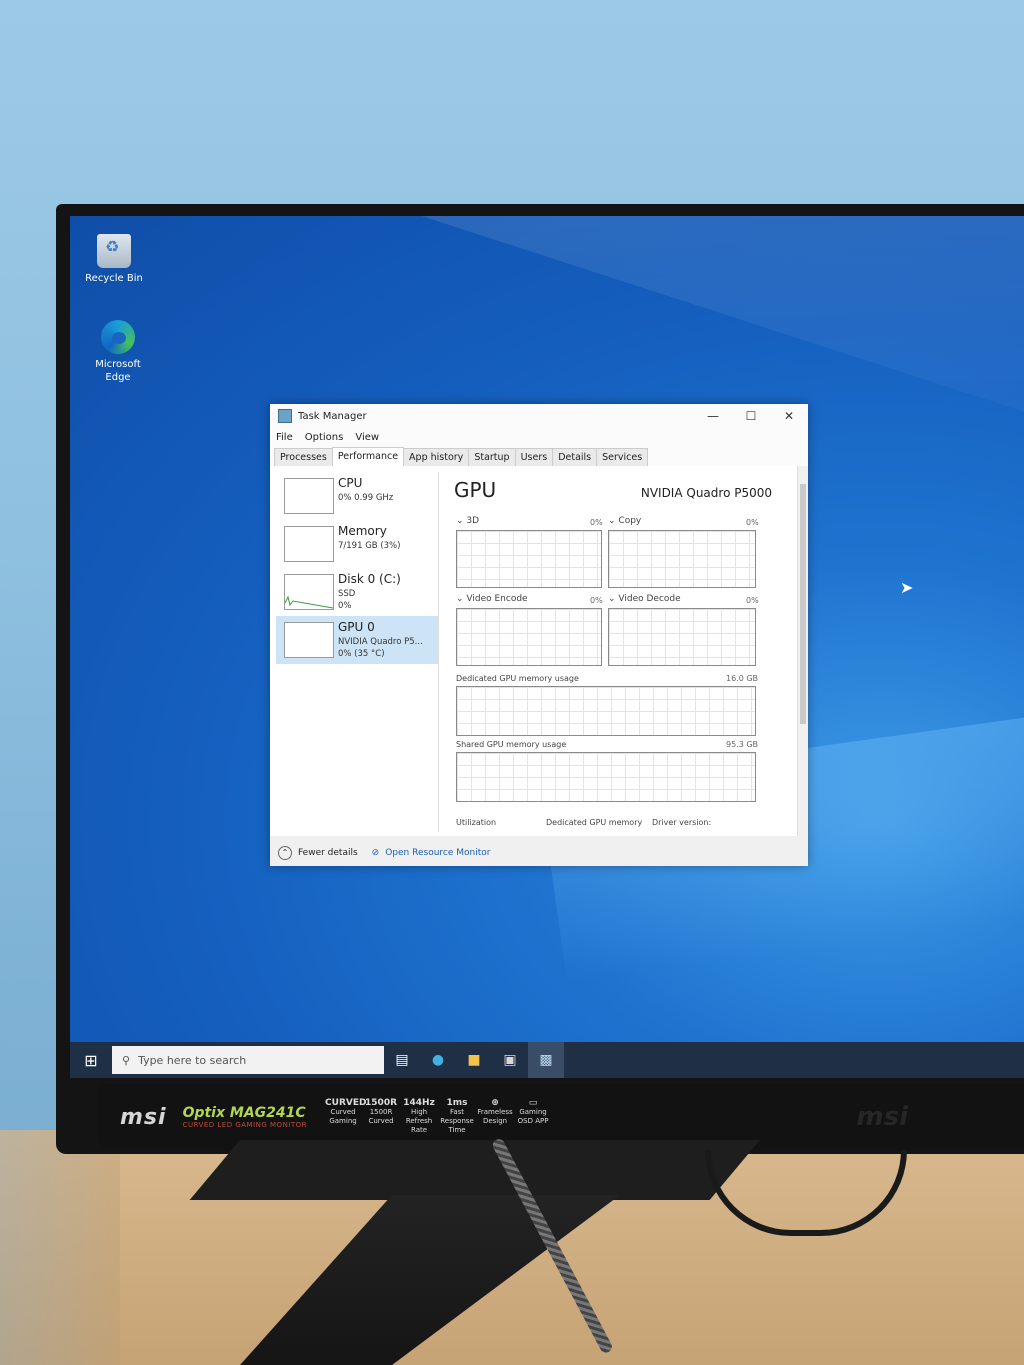 The width and height of the screenshot is (1024, 1365). What do you see at coordinates (419, 1117) in the screenshot?
I see `badge-144hz: 144Hz High Refresh Rate` at bounding box center [419, 1117].